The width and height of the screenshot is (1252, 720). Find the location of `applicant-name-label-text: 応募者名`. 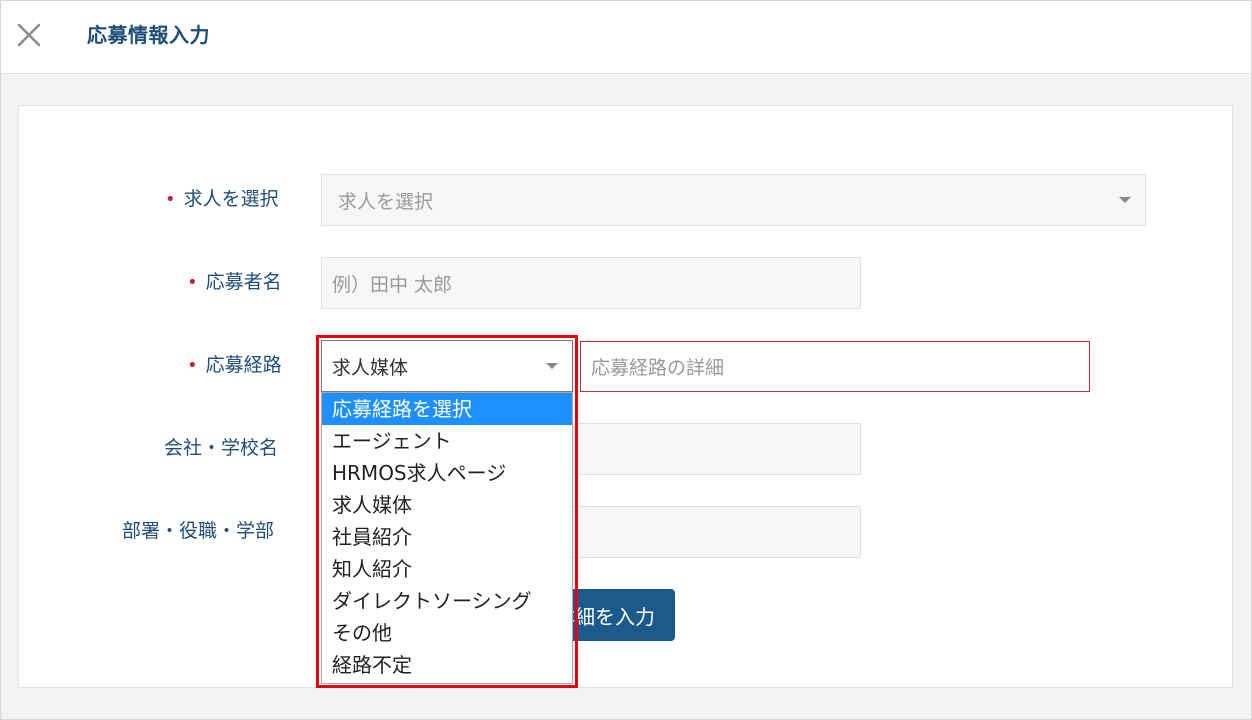

applicant-name-label-text: 応募者名 is located at coordinates (243, 282).